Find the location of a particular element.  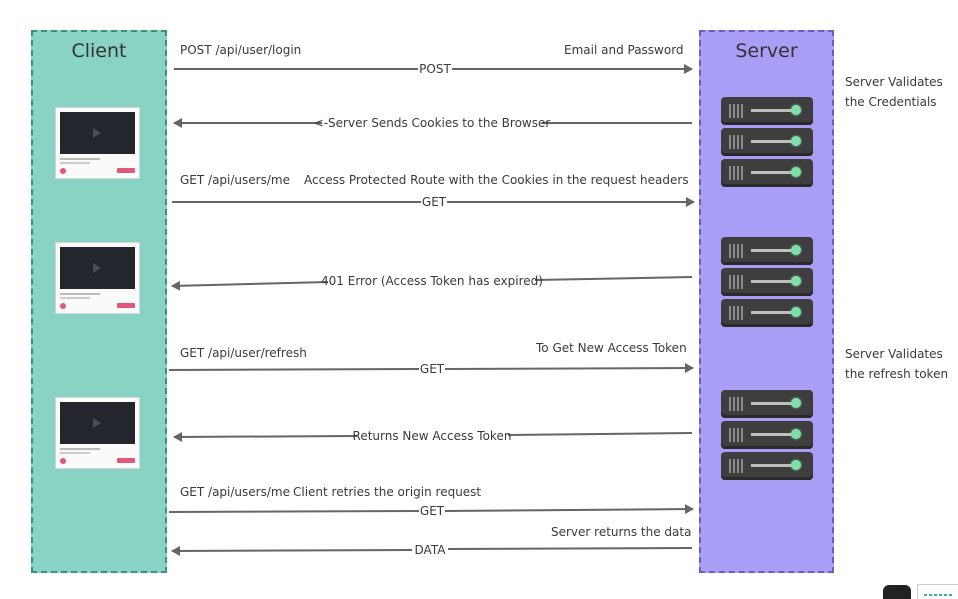

video-player-controls is located at coordinates (920, 591).